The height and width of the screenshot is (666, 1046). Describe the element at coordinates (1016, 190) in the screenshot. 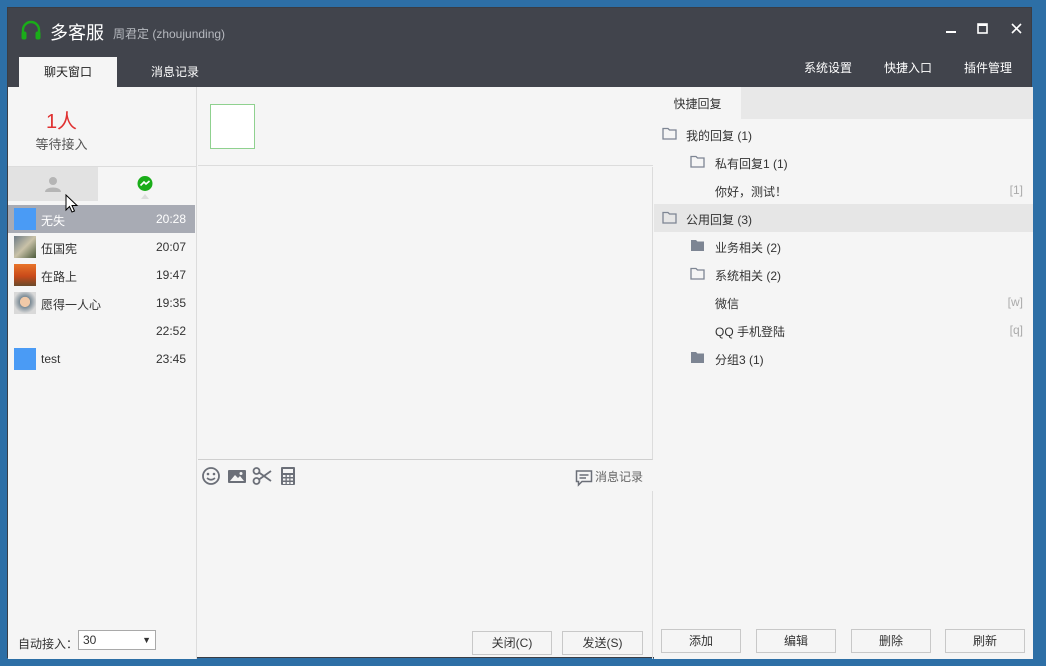

I see `shortcut-key: [1]` at that location.